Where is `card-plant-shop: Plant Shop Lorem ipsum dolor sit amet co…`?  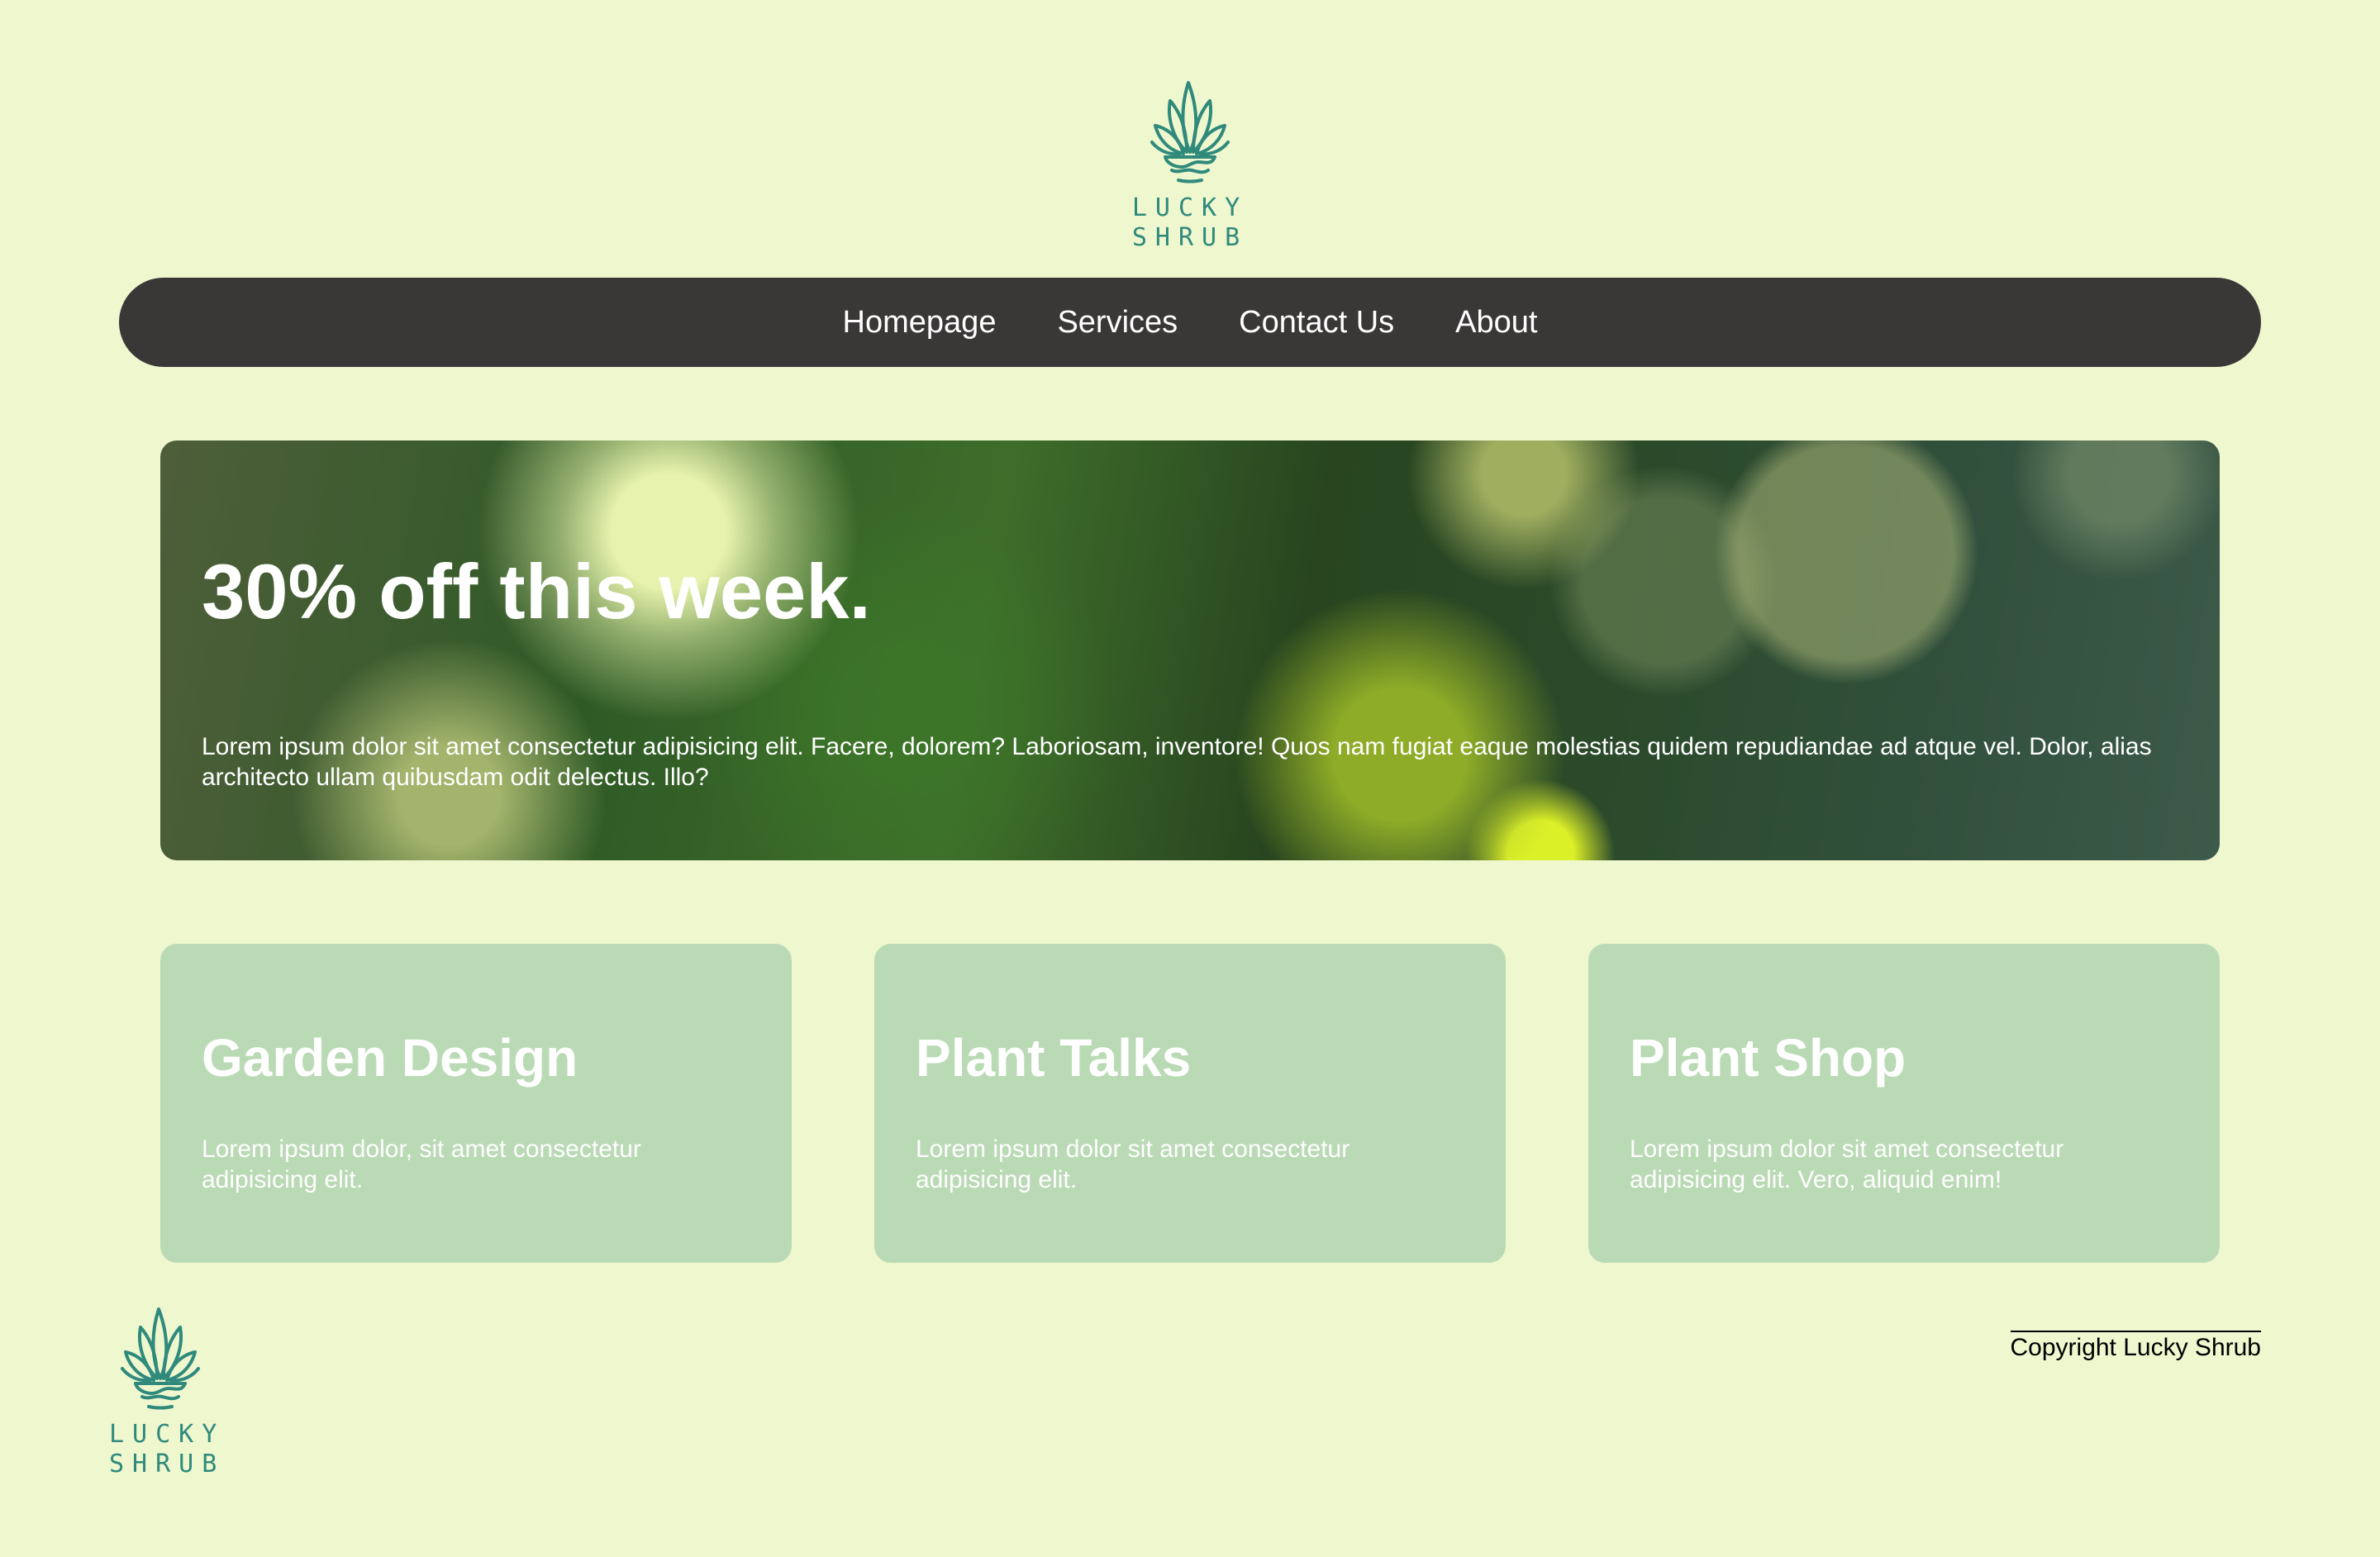
card-plant-shop: Plant Shop Lorem ipsum dolor sit amet co… is located at coordinates (1904, 1103).